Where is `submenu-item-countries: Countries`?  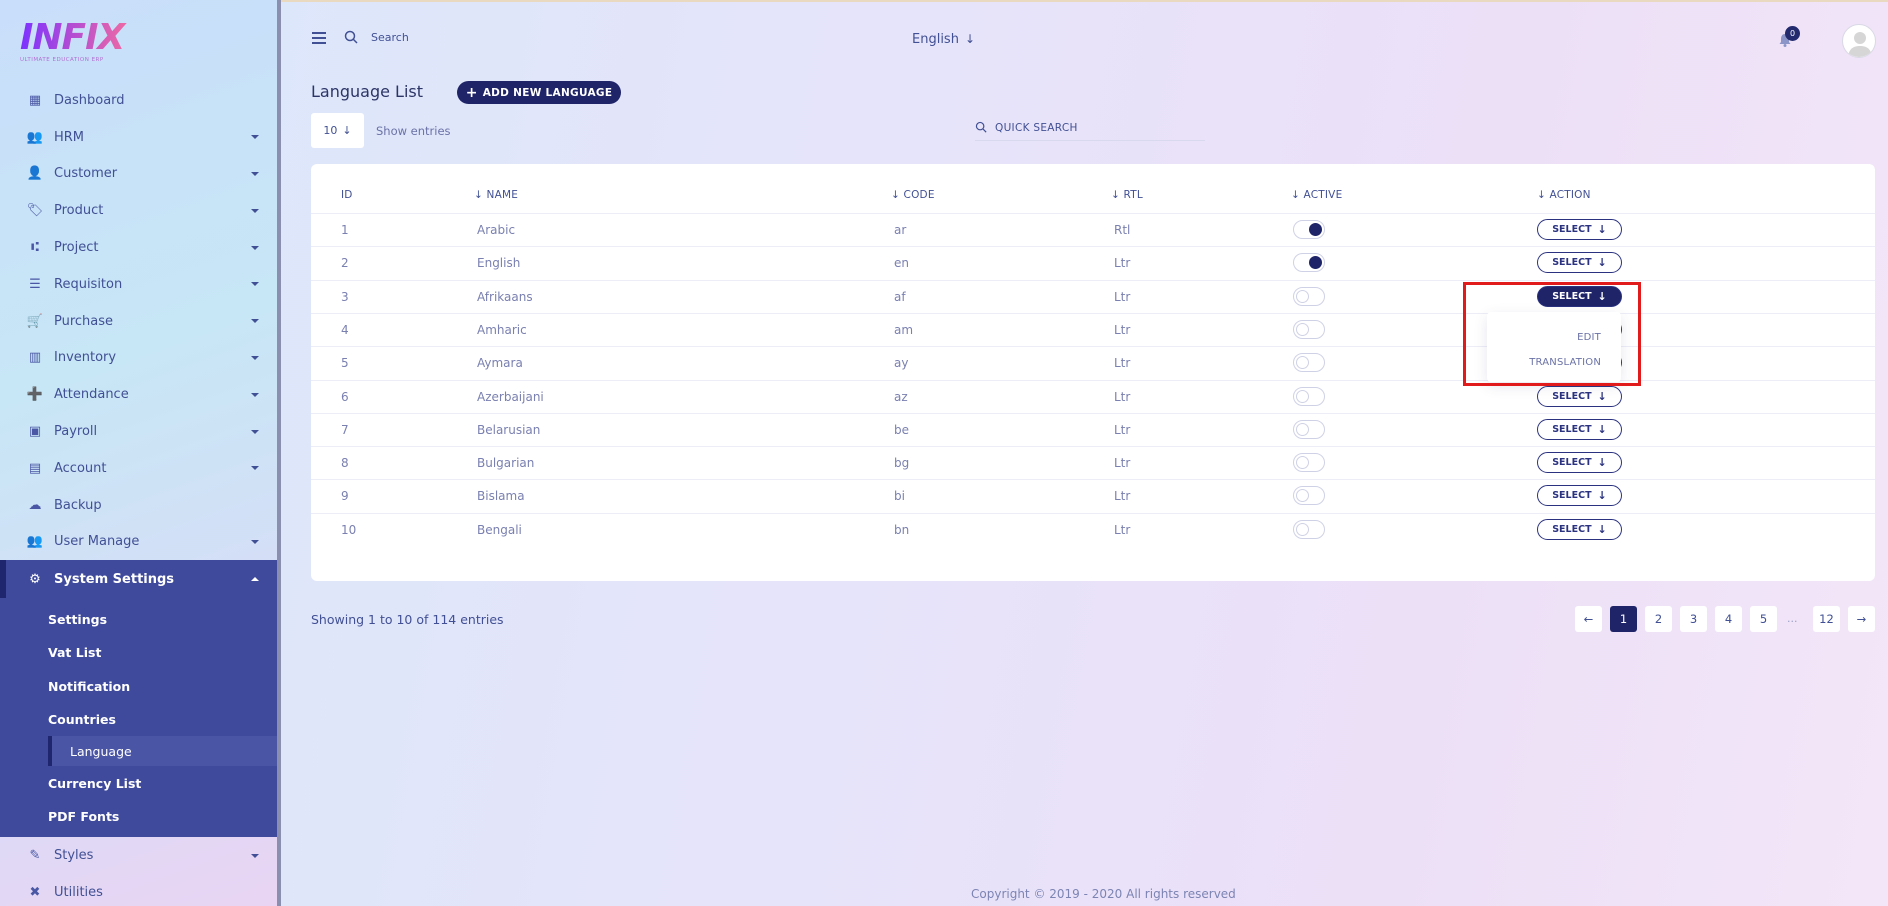 submenu-item-countries: Countries is located at coordinates (138, 720).